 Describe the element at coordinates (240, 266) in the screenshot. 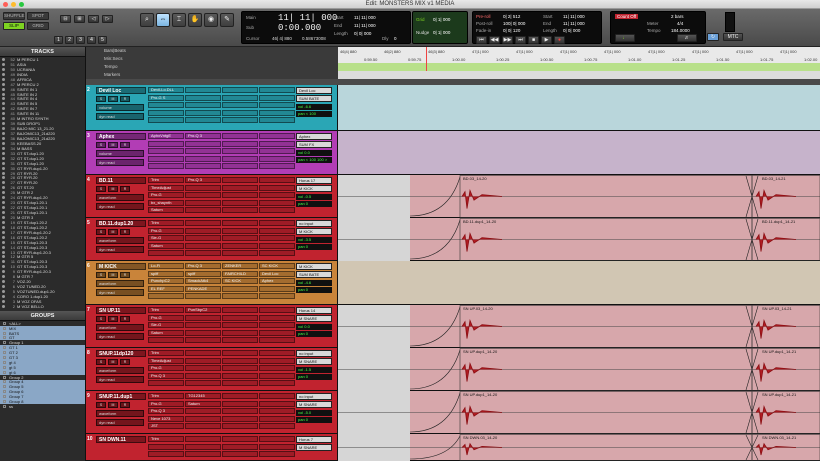

I see `send-slot: ZENKER` at that location.